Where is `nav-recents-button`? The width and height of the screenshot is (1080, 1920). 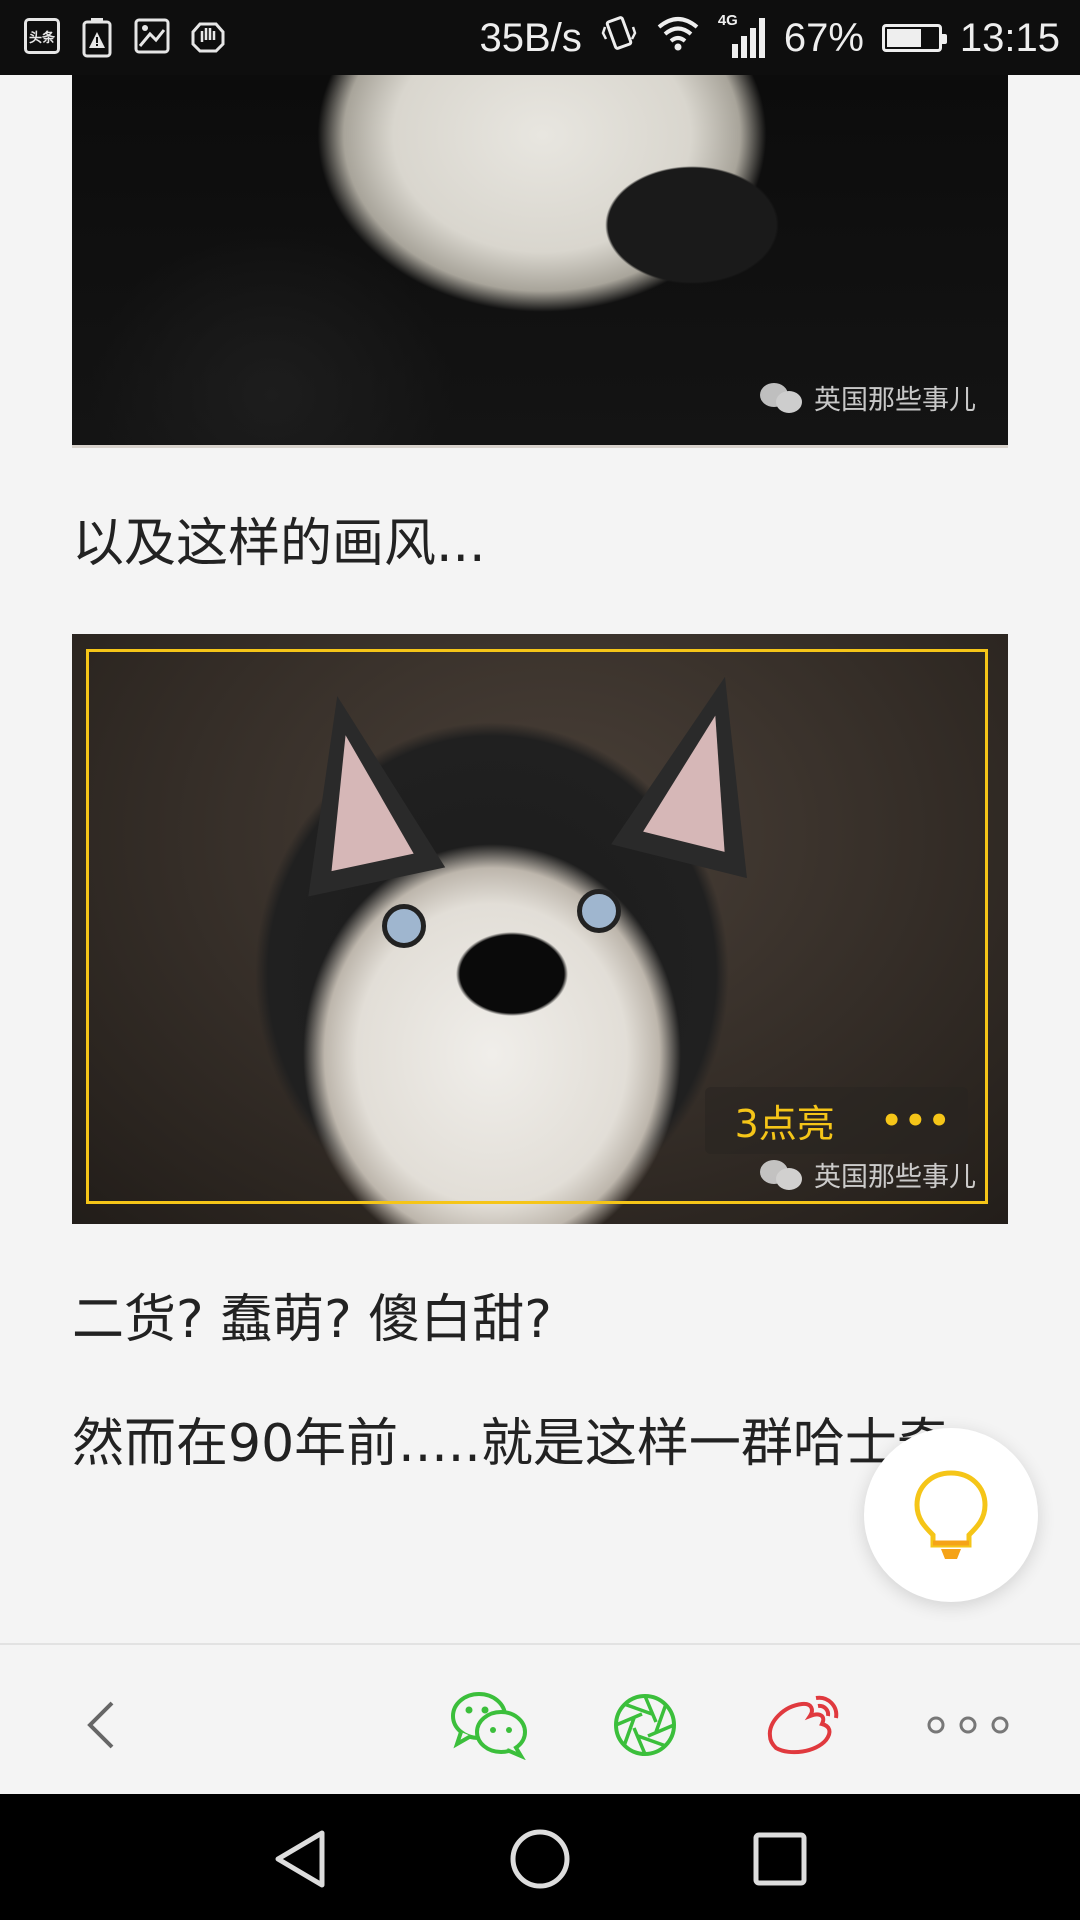
nav-recents-button is located at coordinates (780, 1859).